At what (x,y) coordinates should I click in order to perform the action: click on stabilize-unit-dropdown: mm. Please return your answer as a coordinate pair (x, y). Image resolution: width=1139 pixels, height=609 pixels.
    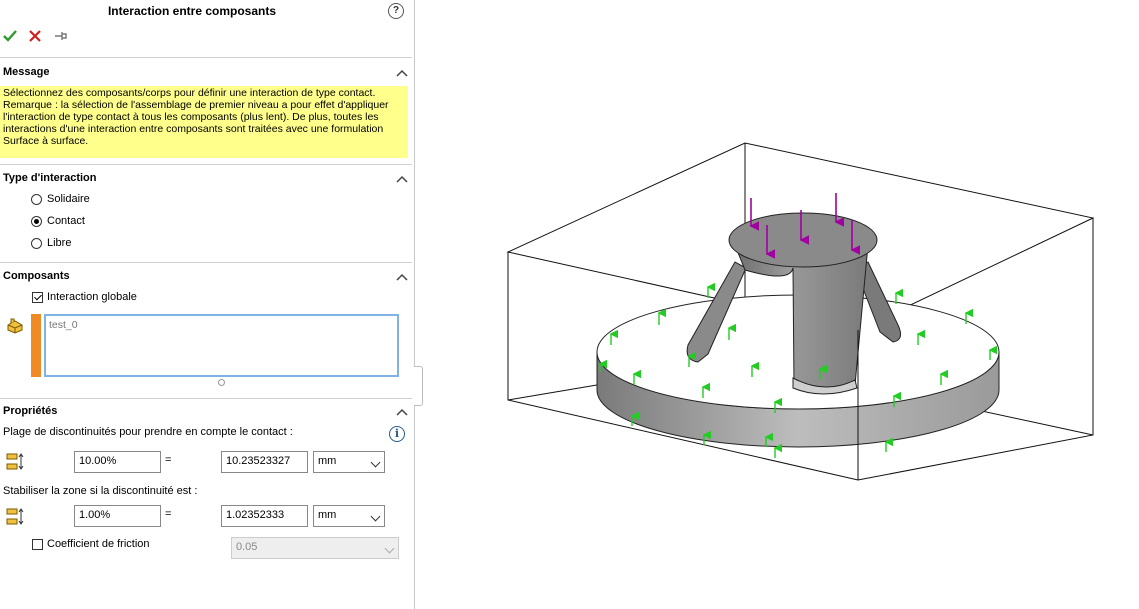
    Looking at the image, I should click on (349, 516).